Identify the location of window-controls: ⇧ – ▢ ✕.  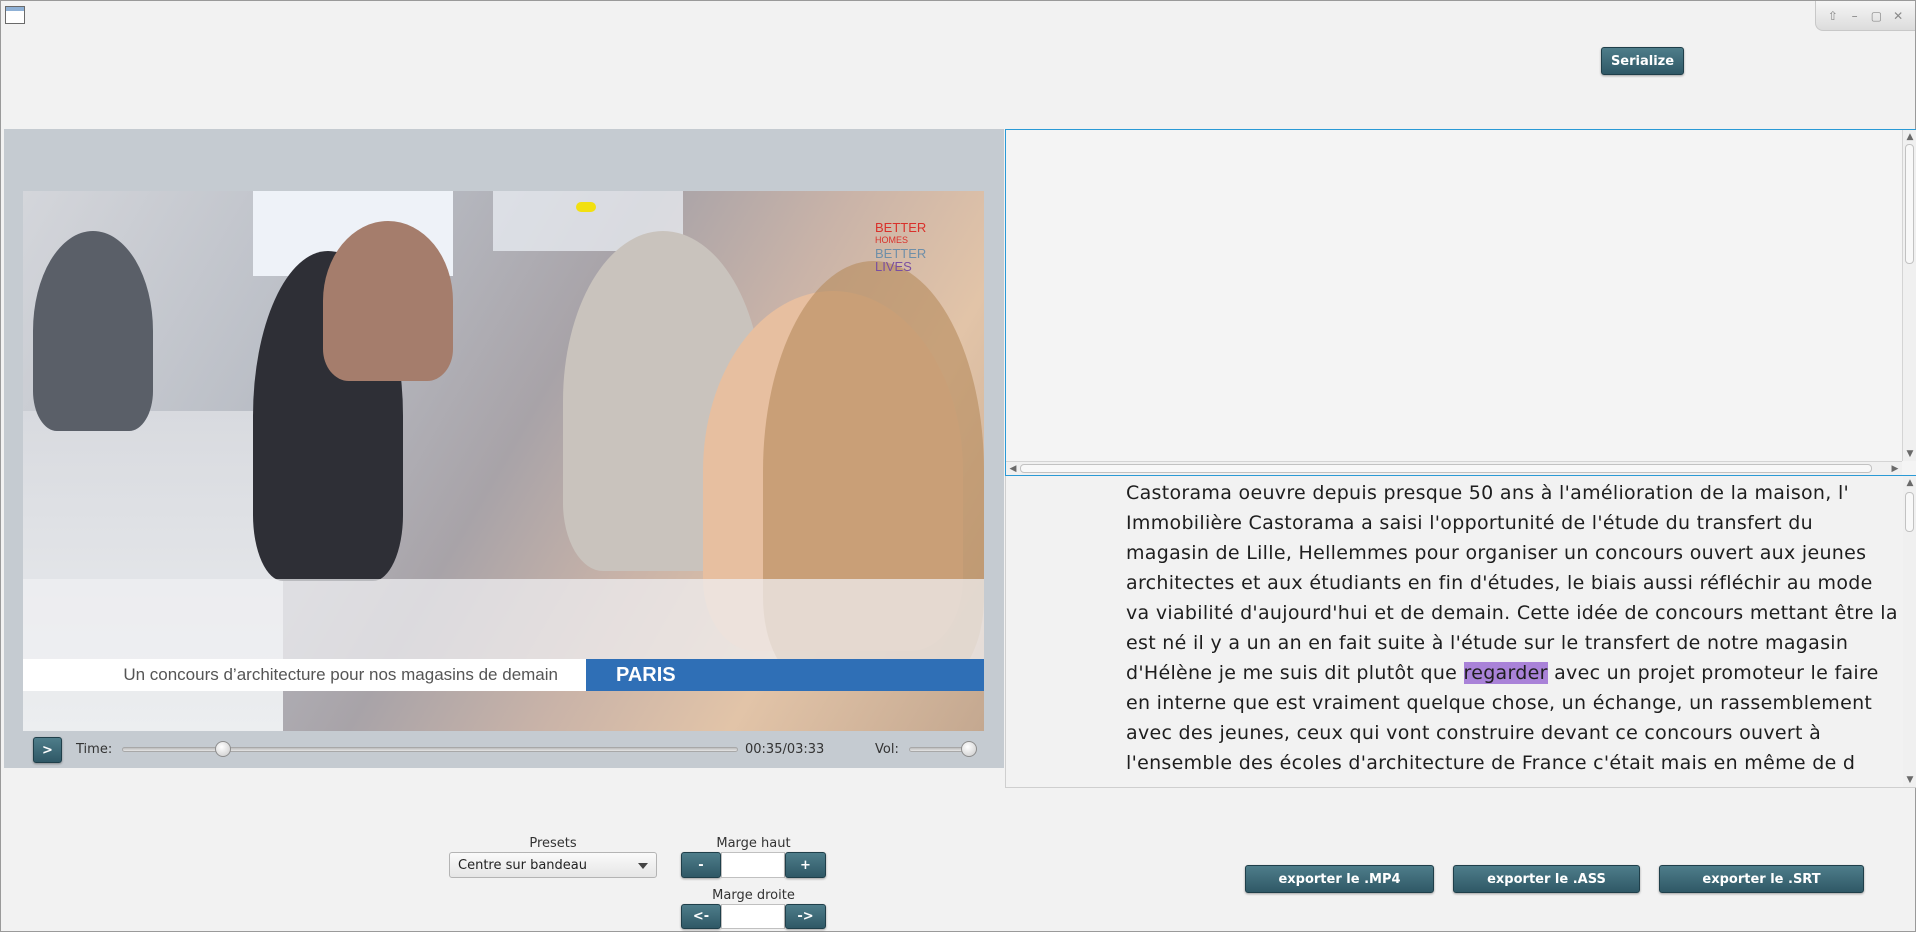
(1865, 16).